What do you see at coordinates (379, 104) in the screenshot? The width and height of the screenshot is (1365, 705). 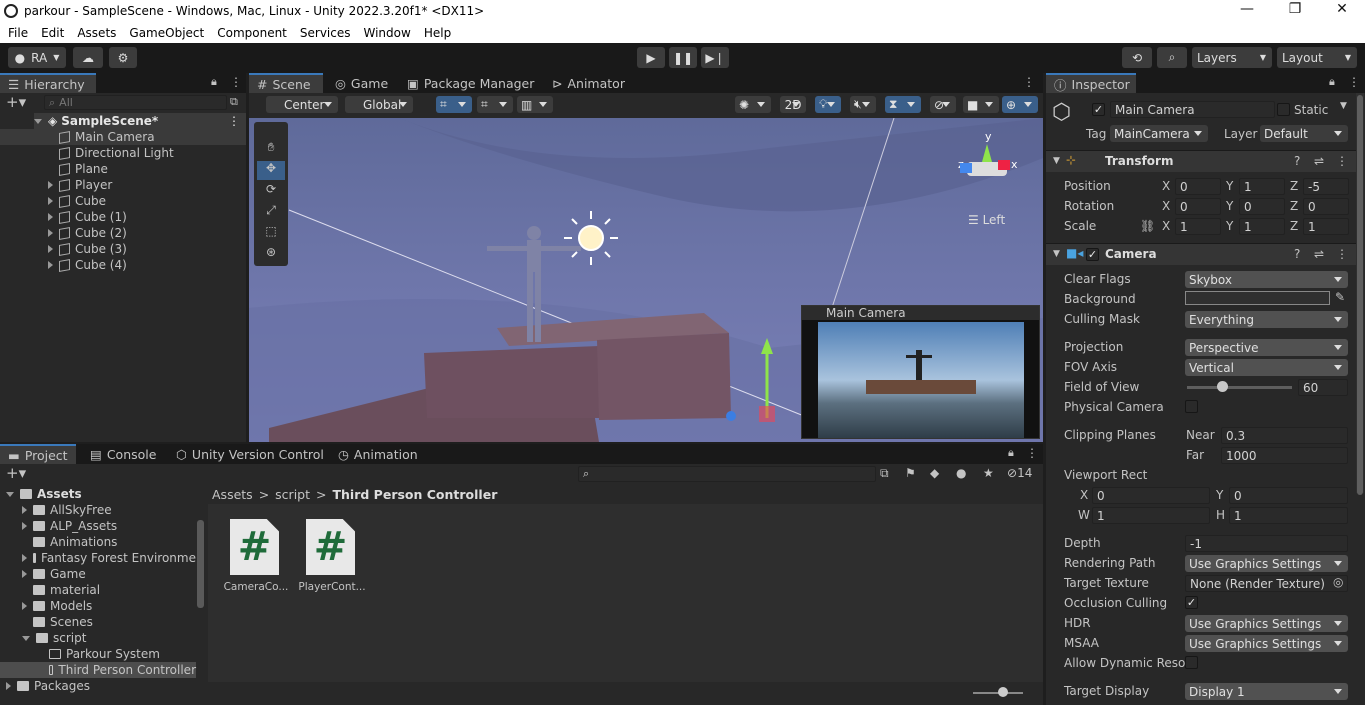 I see `space-dropdown: Global` at bounding box center [379, 104].